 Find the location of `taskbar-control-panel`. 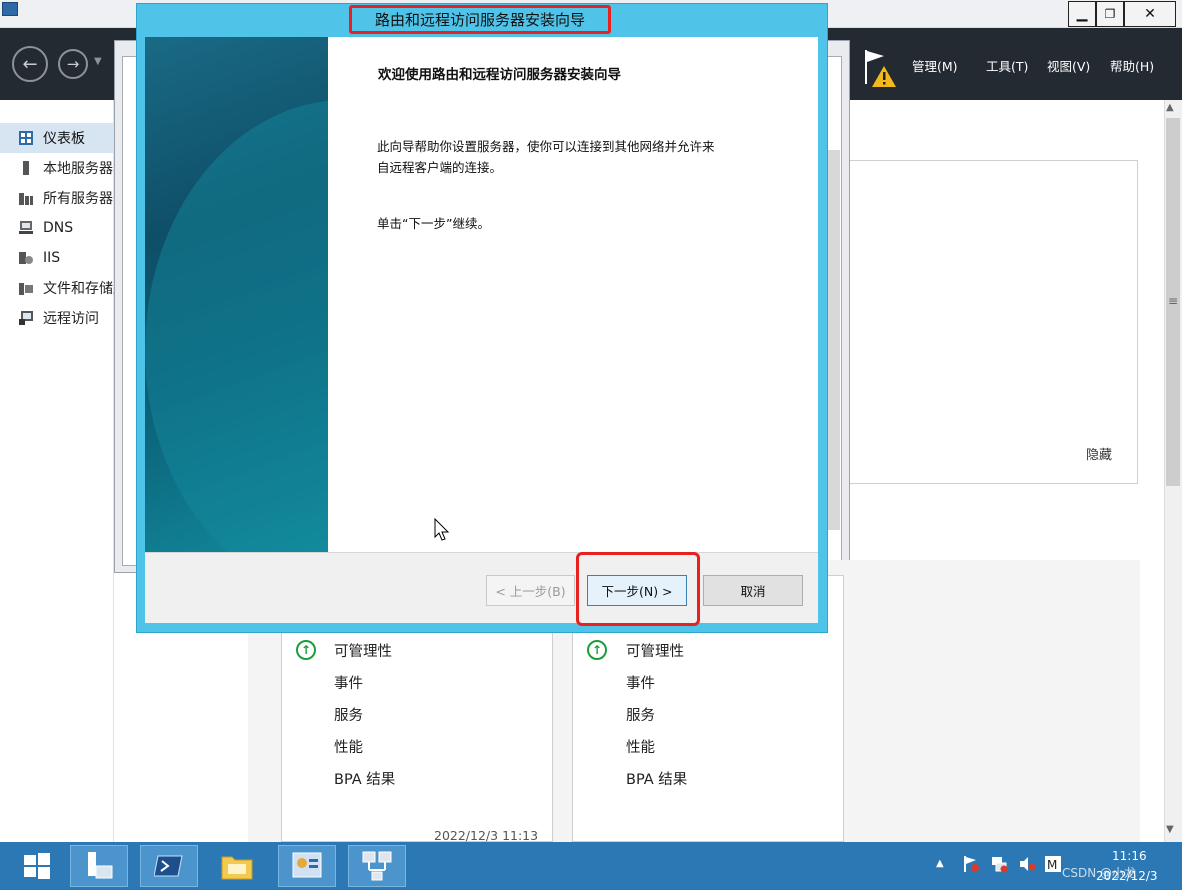

taskbar-control-panel is located at coordinates (307, 866).